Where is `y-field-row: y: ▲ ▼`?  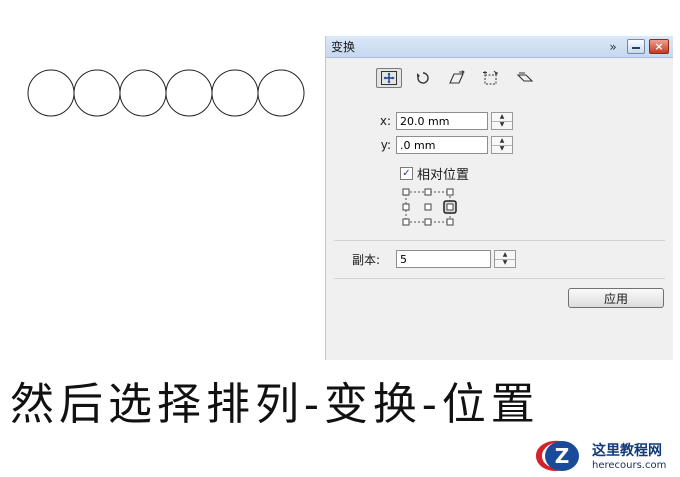
y-field-row: y: ▲ ▼ is located at coordinates (443, 145).